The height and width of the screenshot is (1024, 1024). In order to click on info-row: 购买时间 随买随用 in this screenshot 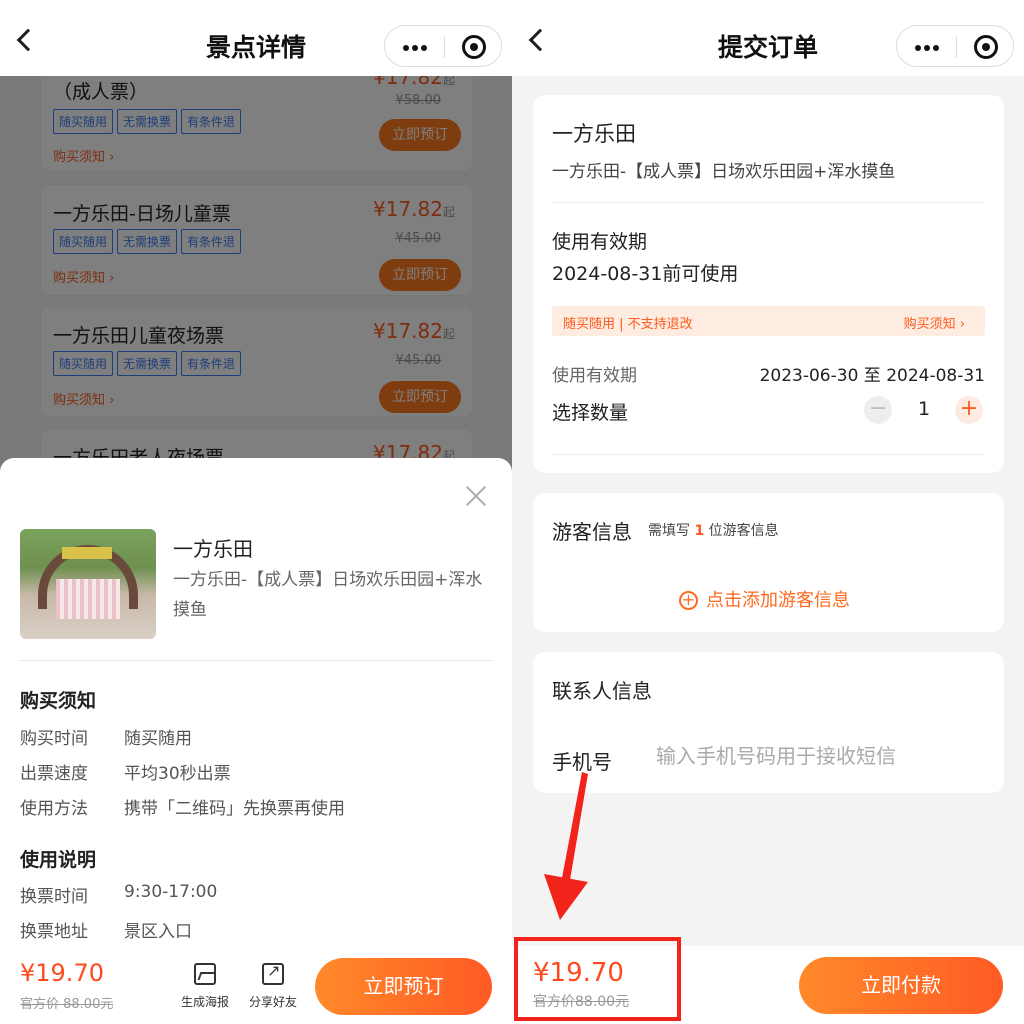, I will do `click(106, 736)`.